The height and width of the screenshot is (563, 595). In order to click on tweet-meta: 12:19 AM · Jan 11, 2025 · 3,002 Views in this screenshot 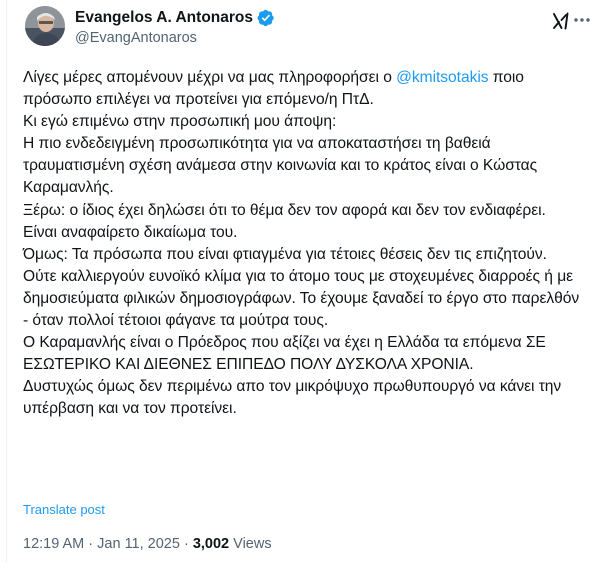, I will do `click(147, 544)`.